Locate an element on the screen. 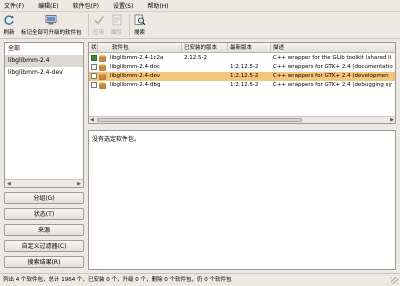 The width and height of the screenshot is (400, 286). latest-version is located at coordinates (250, 58).